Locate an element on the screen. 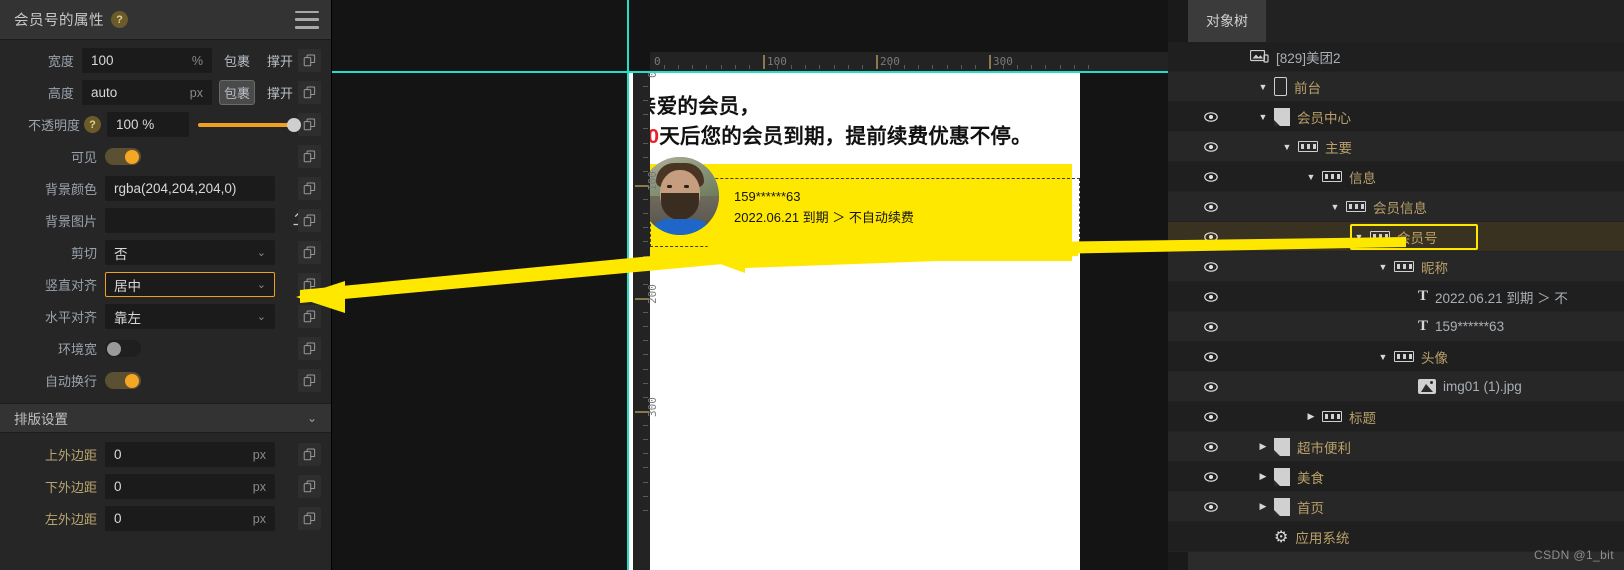  tree-row: ▼ 信息 is located at coordinates (1396, 177).